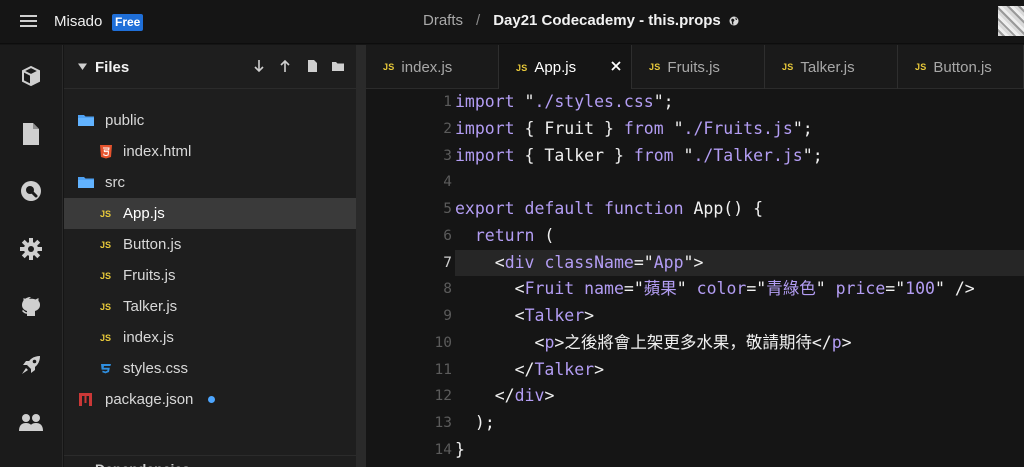 This screenshot has height=467, width=1024. Describe the element at coordinates (443, 20) in the screenshot. I see `breadcrumb-drafts: Drafts` at that location.